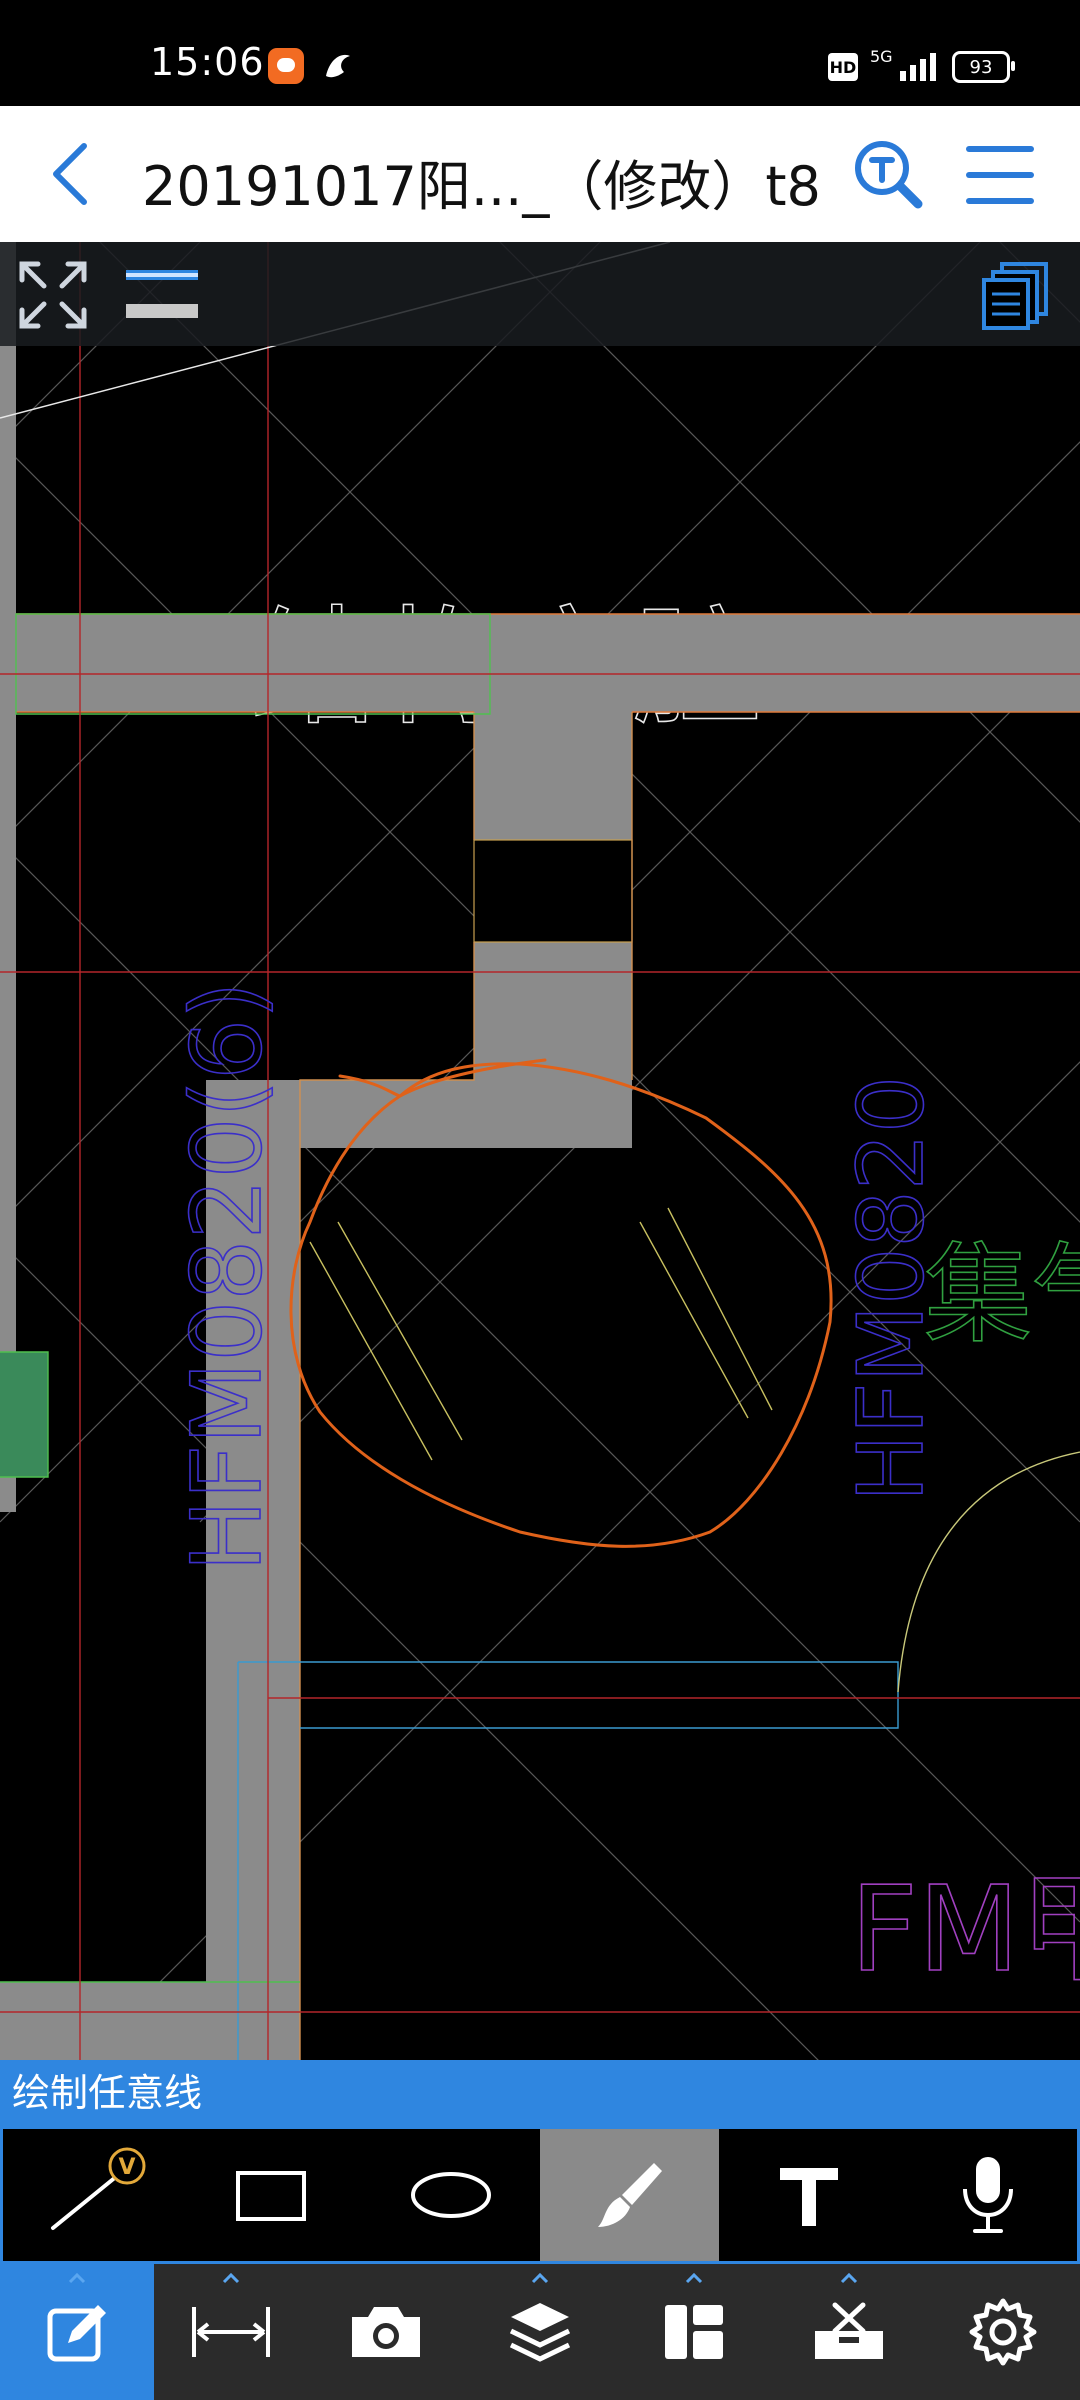 The image size is (1080, 2400). I want to click on text-search-icon, so click(889, 175).